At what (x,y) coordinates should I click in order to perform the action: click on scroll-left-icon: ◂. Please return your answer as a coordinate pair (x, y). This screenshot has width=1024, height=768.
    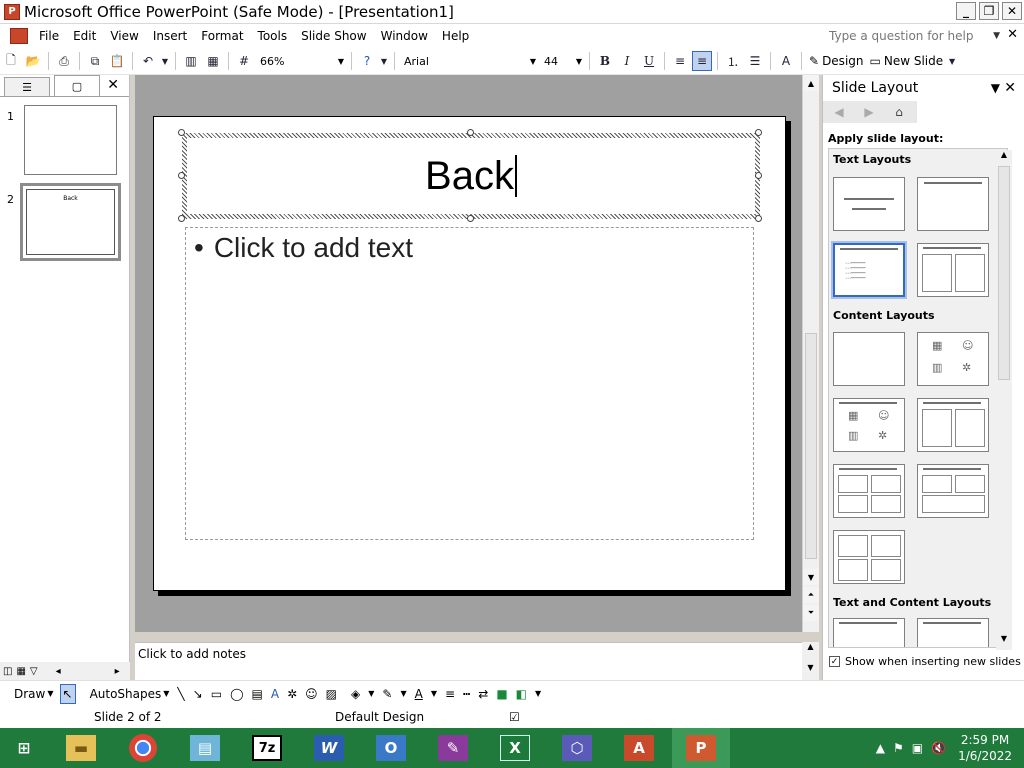
    Looking at the image, I should click on (58, 671).